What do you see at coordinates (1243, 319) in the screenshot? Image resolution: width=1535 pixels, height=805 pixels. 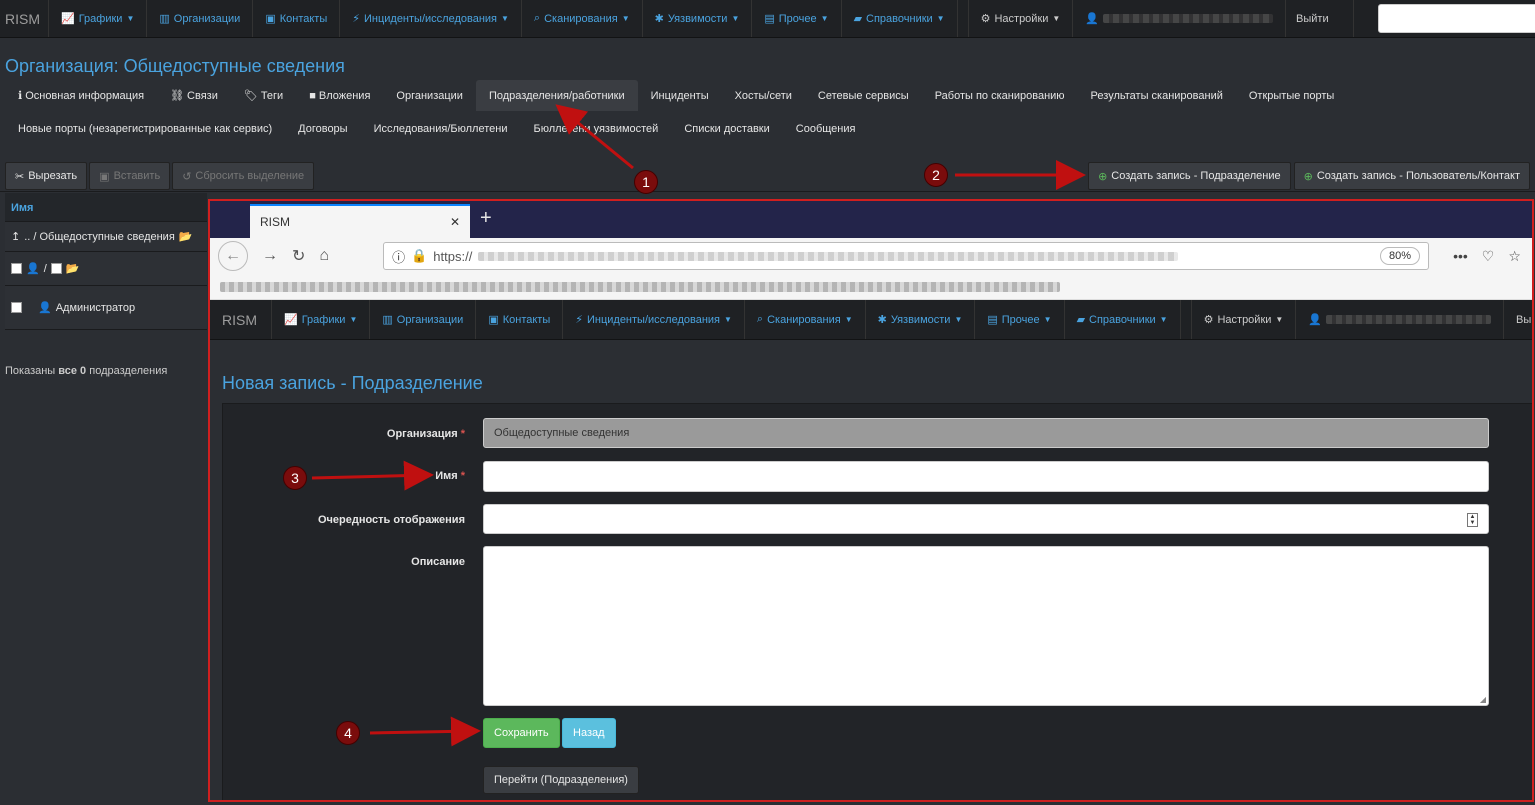 I see `inner-nav-settings: ⚙ Настройки ▼` at bounding box center [1243, 319].